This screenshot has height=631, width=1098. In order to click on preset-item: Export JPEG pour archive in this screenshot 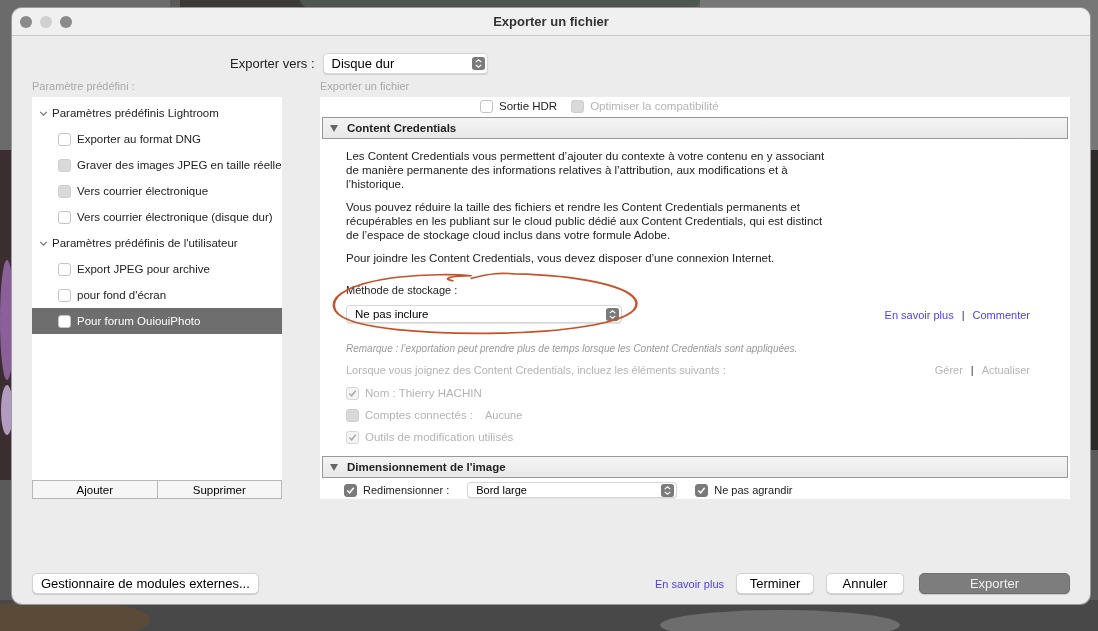, I will do `click(157, 269)`.